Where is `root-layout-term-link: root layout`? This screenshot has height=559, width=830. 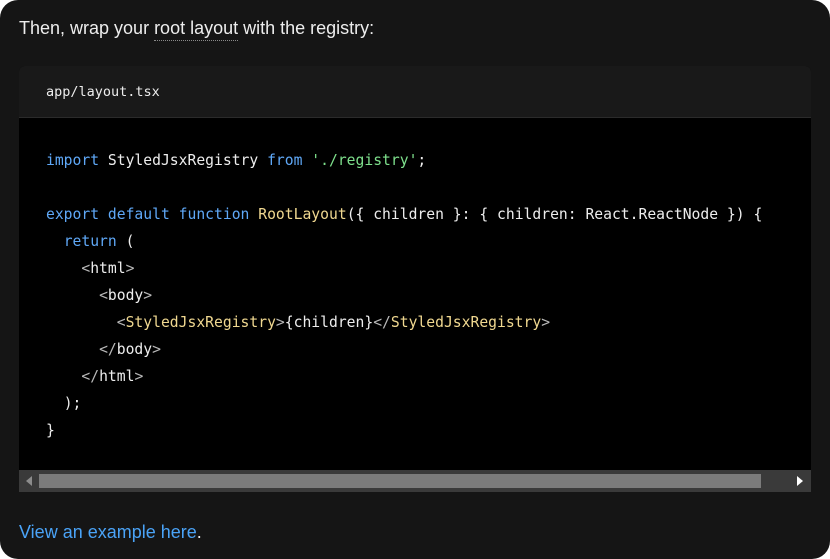
root-layout-term-link: root layout is located at coordinates (196, 29).